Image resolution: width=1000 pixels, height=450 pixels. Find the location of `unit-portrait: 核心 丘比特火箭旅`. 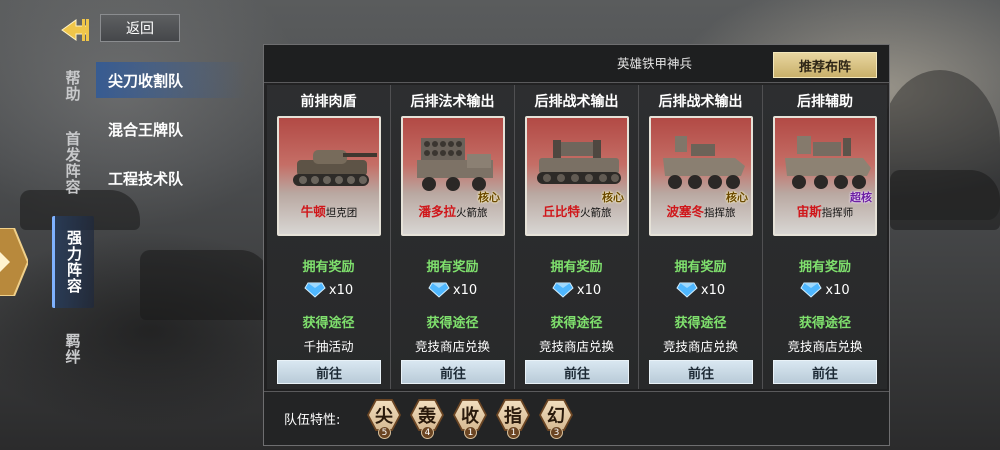

unit-portrait: 核心 丘比特火箭旅 is located at coordinates (577, 176).